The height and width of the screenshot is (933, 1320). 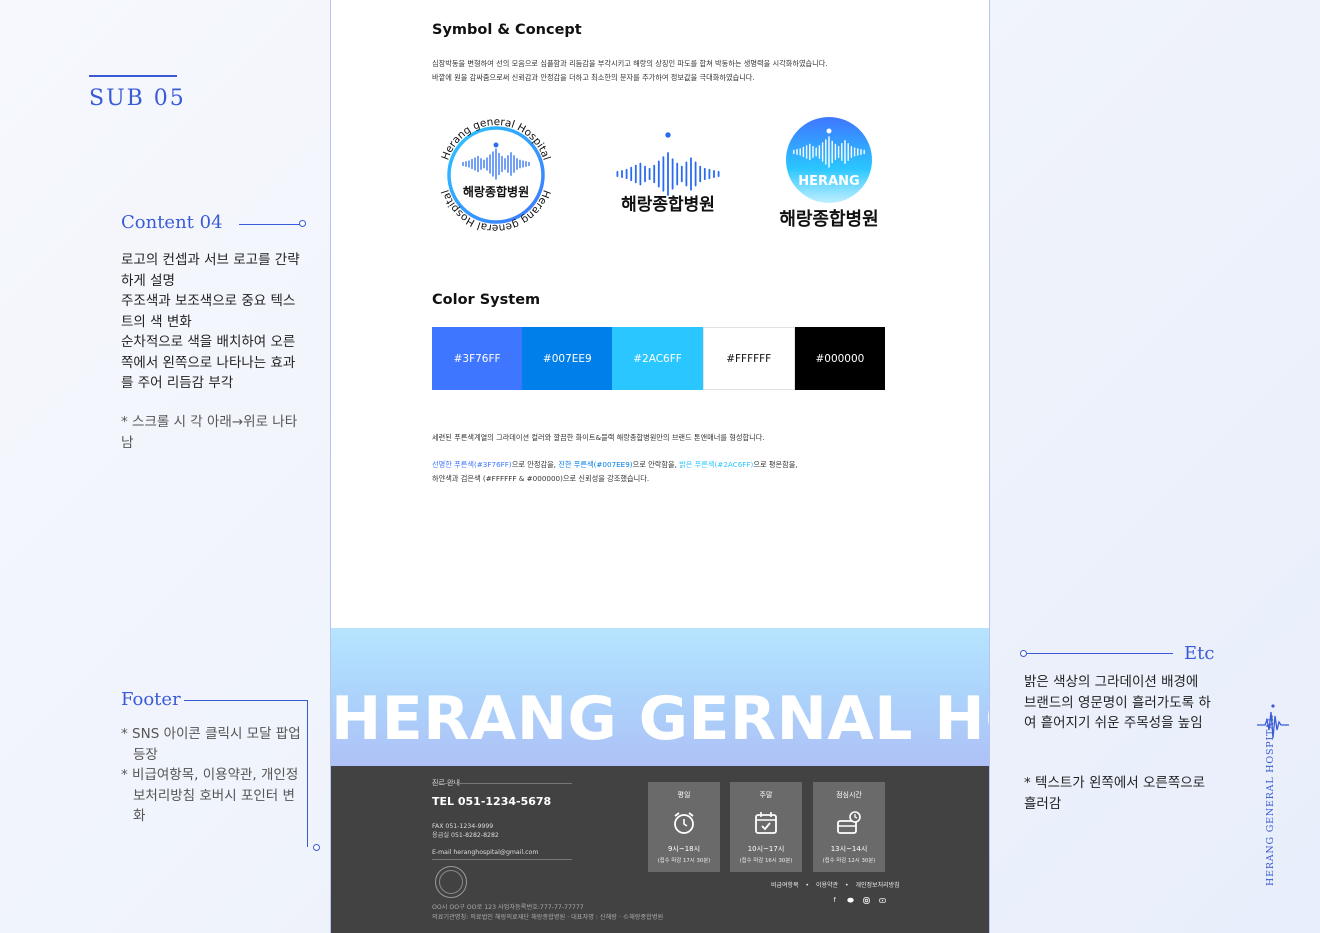 I want to click on footer-note-links: * 비급여항목, 이용약관, 개인정보처리방침 호버시 포인터 변화, so click(x=210, y=795).